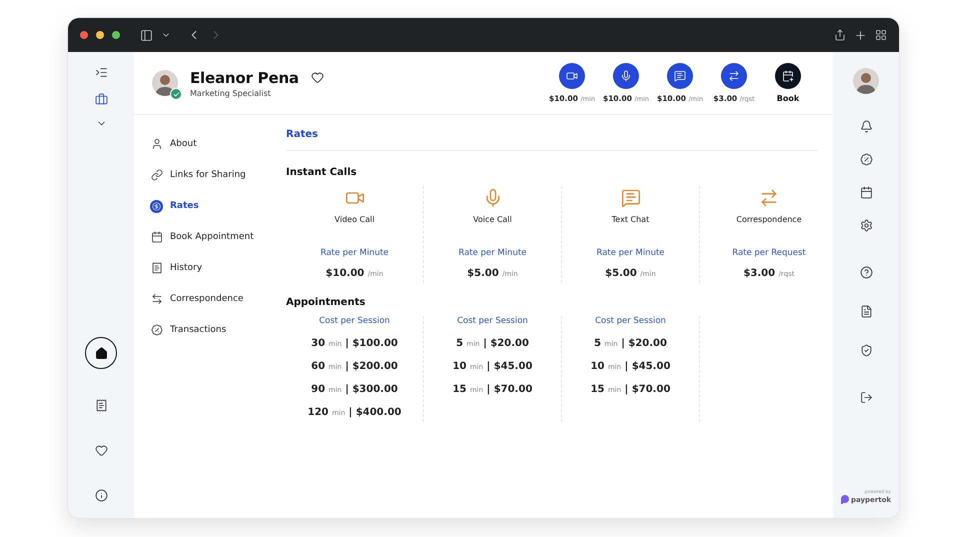 The height and width of the screenshot is (537, 966). What do you see at coordinates (866, 350) in the screenshot?
I see `shield-icon` at bounding box center [866, 350].